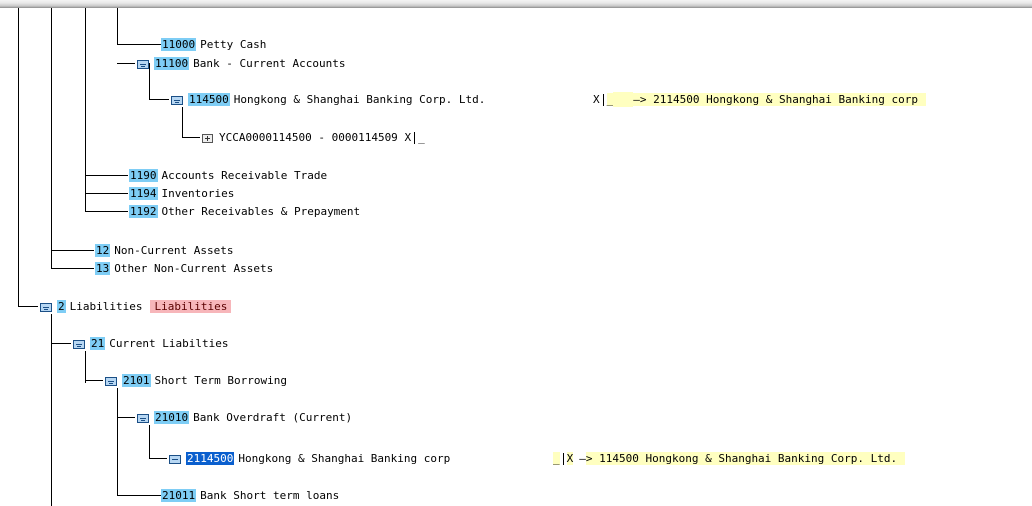 This screenshot has width=1032, height=506. I want to click on account-code: 21, so click(98, 343).